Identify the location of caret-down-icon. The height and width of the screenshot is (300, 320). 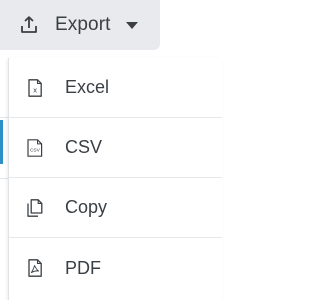
(132, 25).